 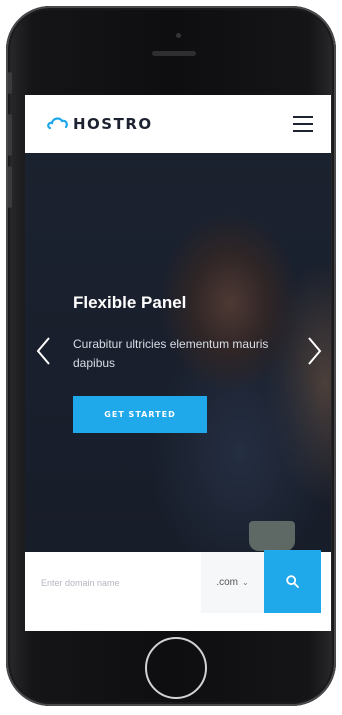 What do you see at coordinates (174, 53) in the screenshot?
I see `earpiece-speaker` at bounding box center [174, 53].